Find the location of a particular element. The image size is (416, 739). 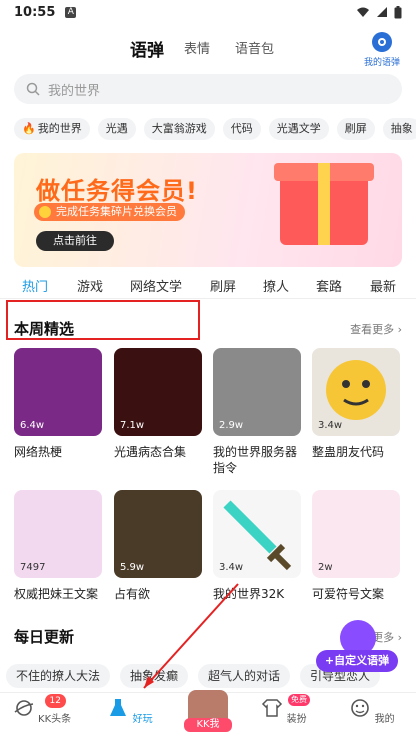

card-count: 6.4w is located at coordinates (32, 425).